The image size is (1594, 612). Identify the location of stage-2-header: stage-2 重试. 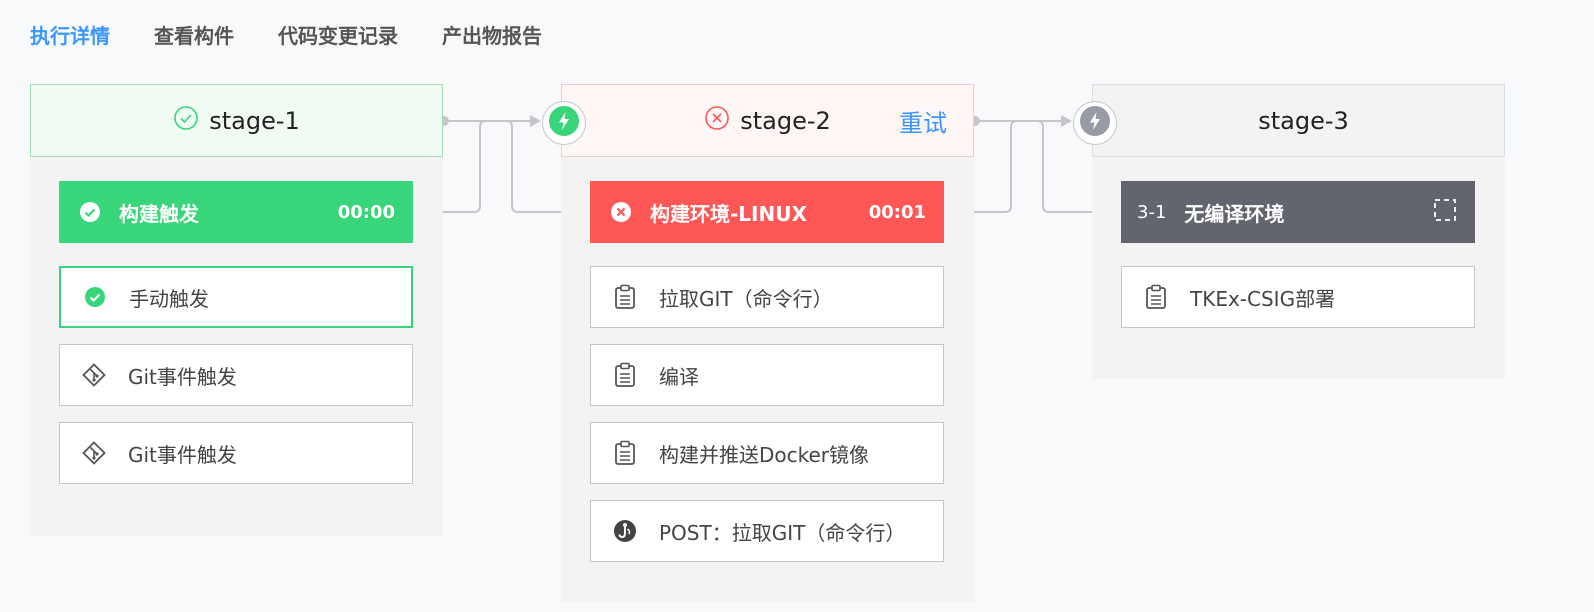
(767, 120).